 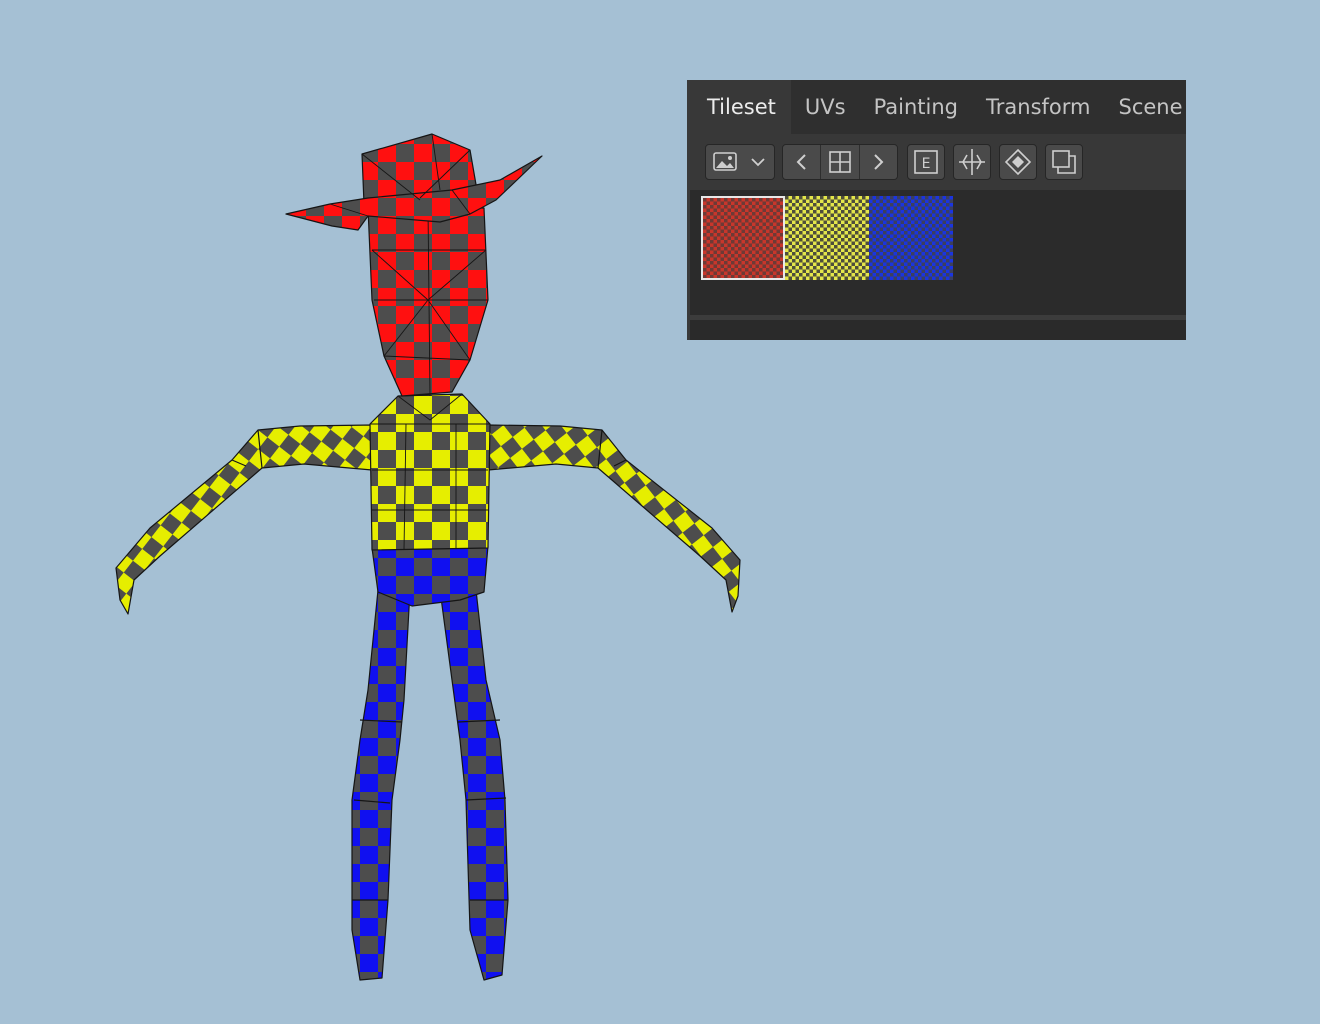 What do you see at coordinates (430, 472) in the screenshot?
I see `torso` at bounding box center [430, 472].